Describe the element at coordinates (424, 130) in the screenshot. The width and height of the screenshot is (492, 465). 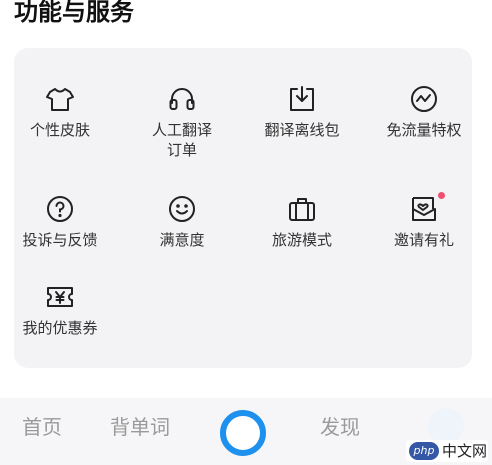
I see `service-label: 免流量特权` at that location.